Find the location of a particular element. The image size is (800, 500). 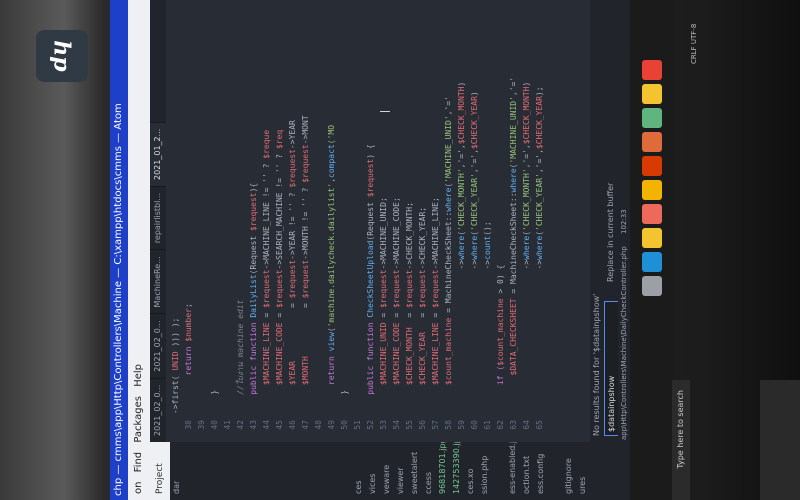

code-token: $CHECK_MONTH is located at coordinates (461, 115).